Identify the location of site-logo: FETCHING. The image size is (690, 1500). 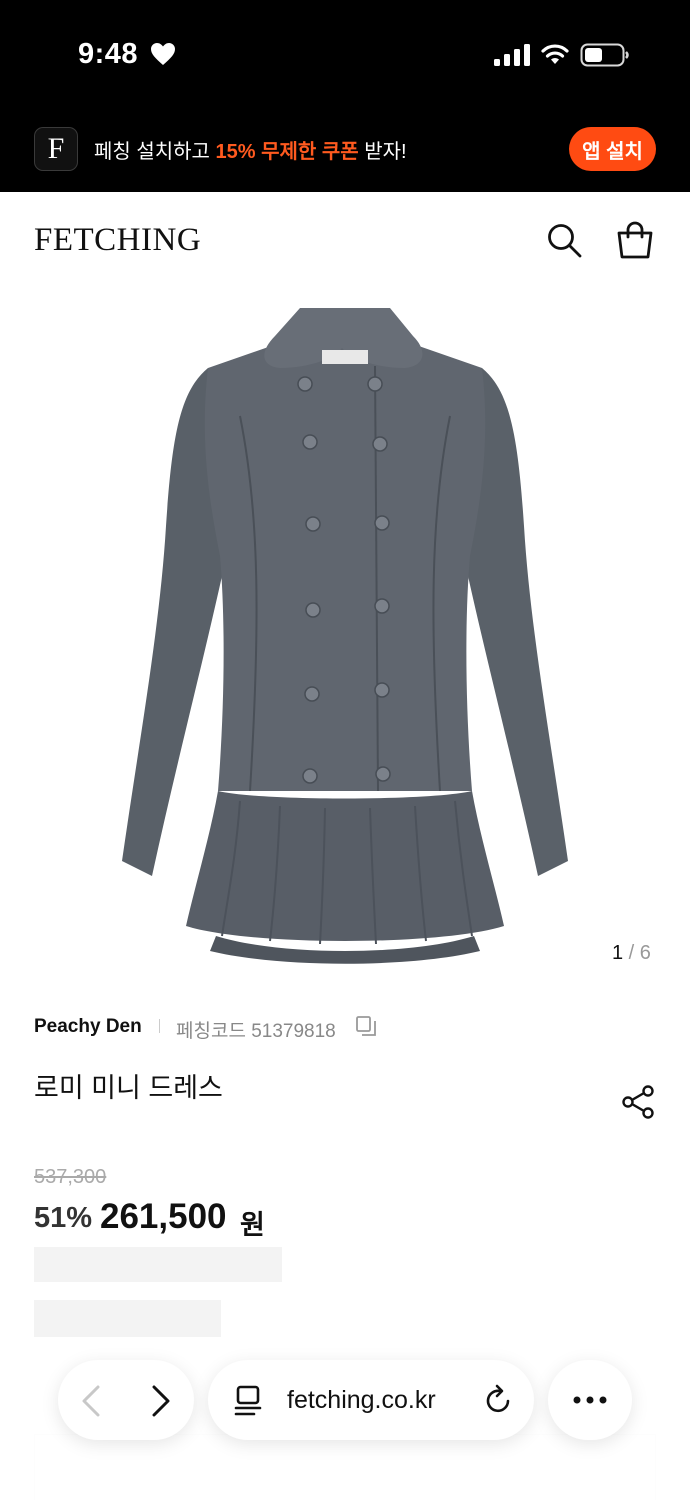
(117, 240).